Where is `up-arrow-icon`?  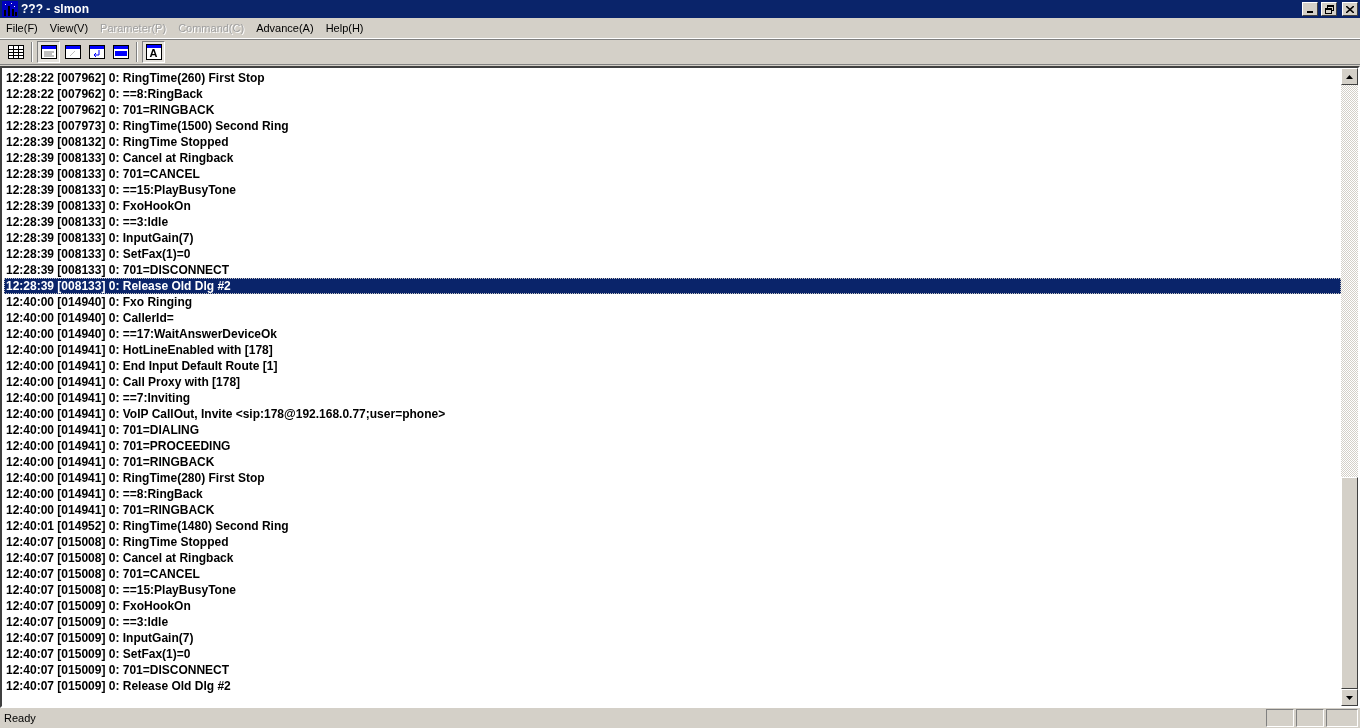 up-arrow-icon is located at coordinates (1349, 76).